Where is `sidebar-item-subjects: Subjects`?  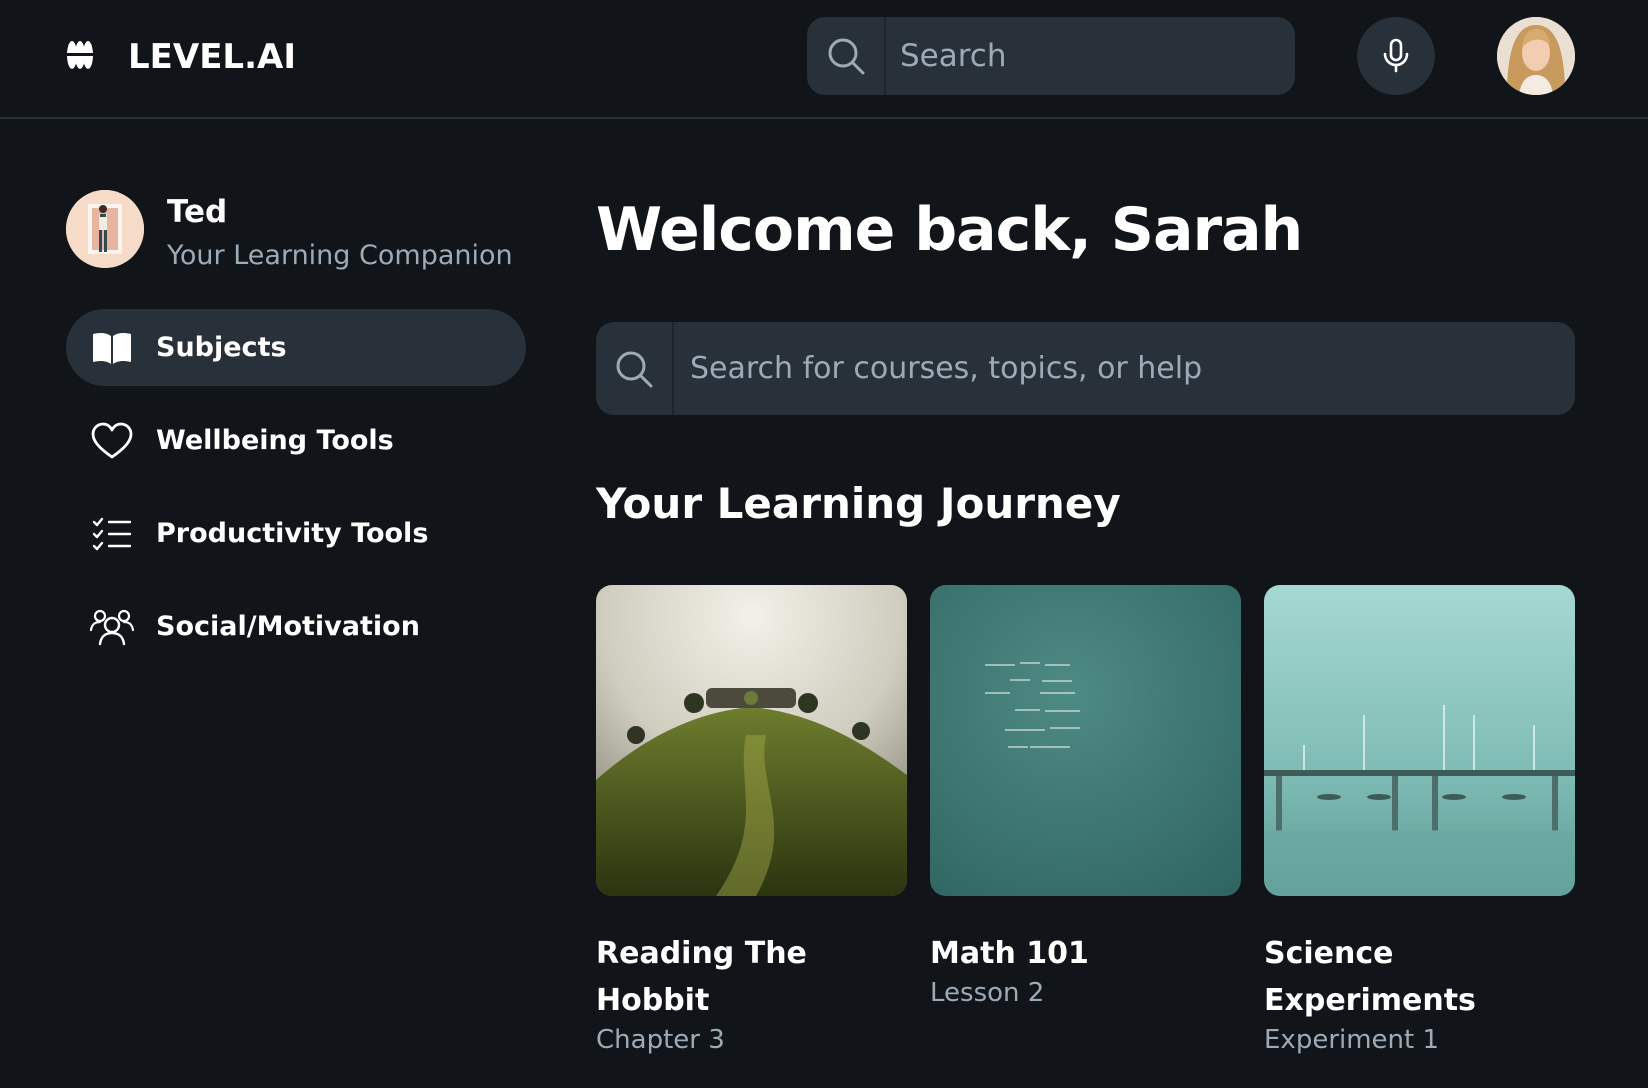 sidebar-item-subjects: Subjects is located at coordinates (296, 347).